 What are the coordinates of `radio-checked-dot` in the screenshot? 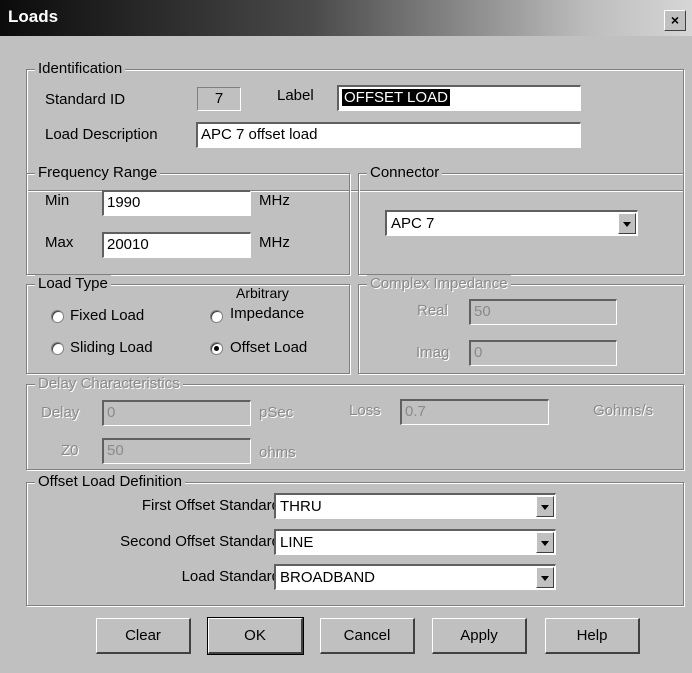 It's located at (216, 348).